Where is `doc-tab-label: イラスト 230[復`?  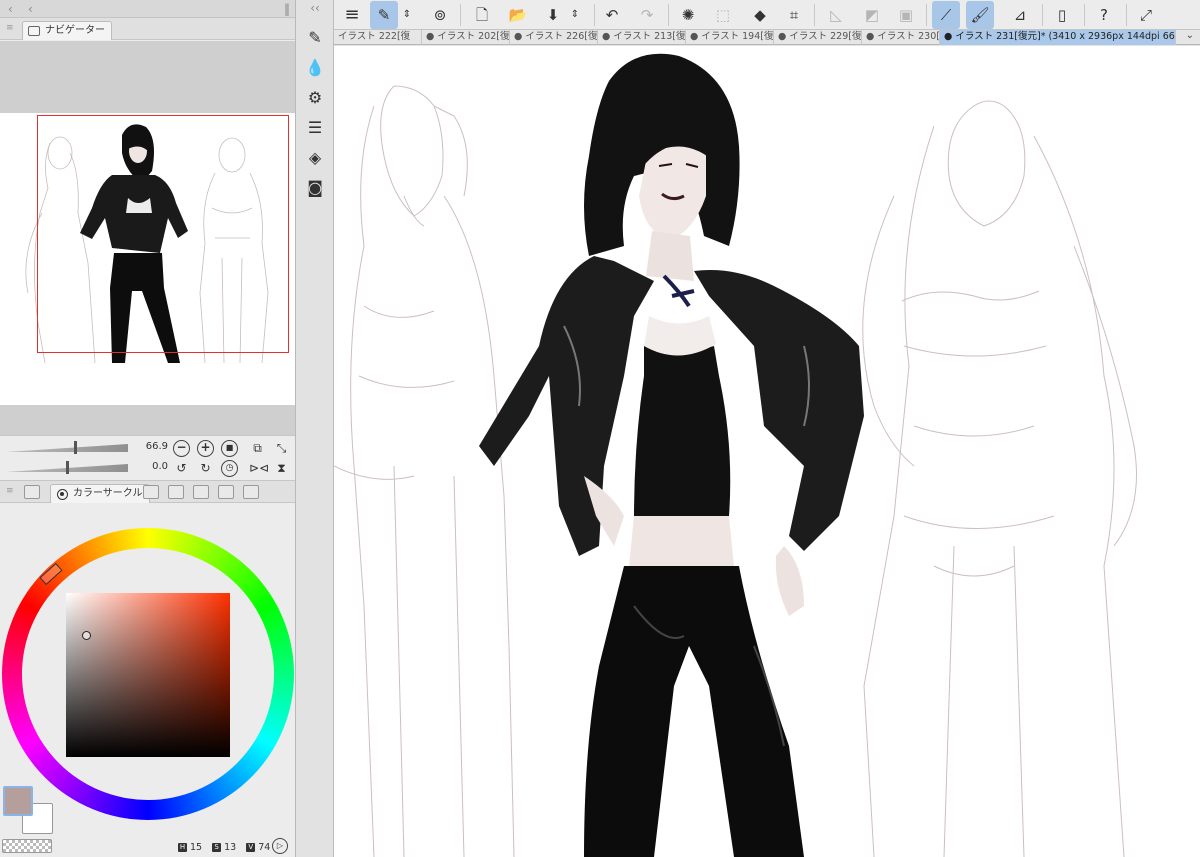
doc-tab-label: イラスト 230[復 is located at coordinates (908, 36).